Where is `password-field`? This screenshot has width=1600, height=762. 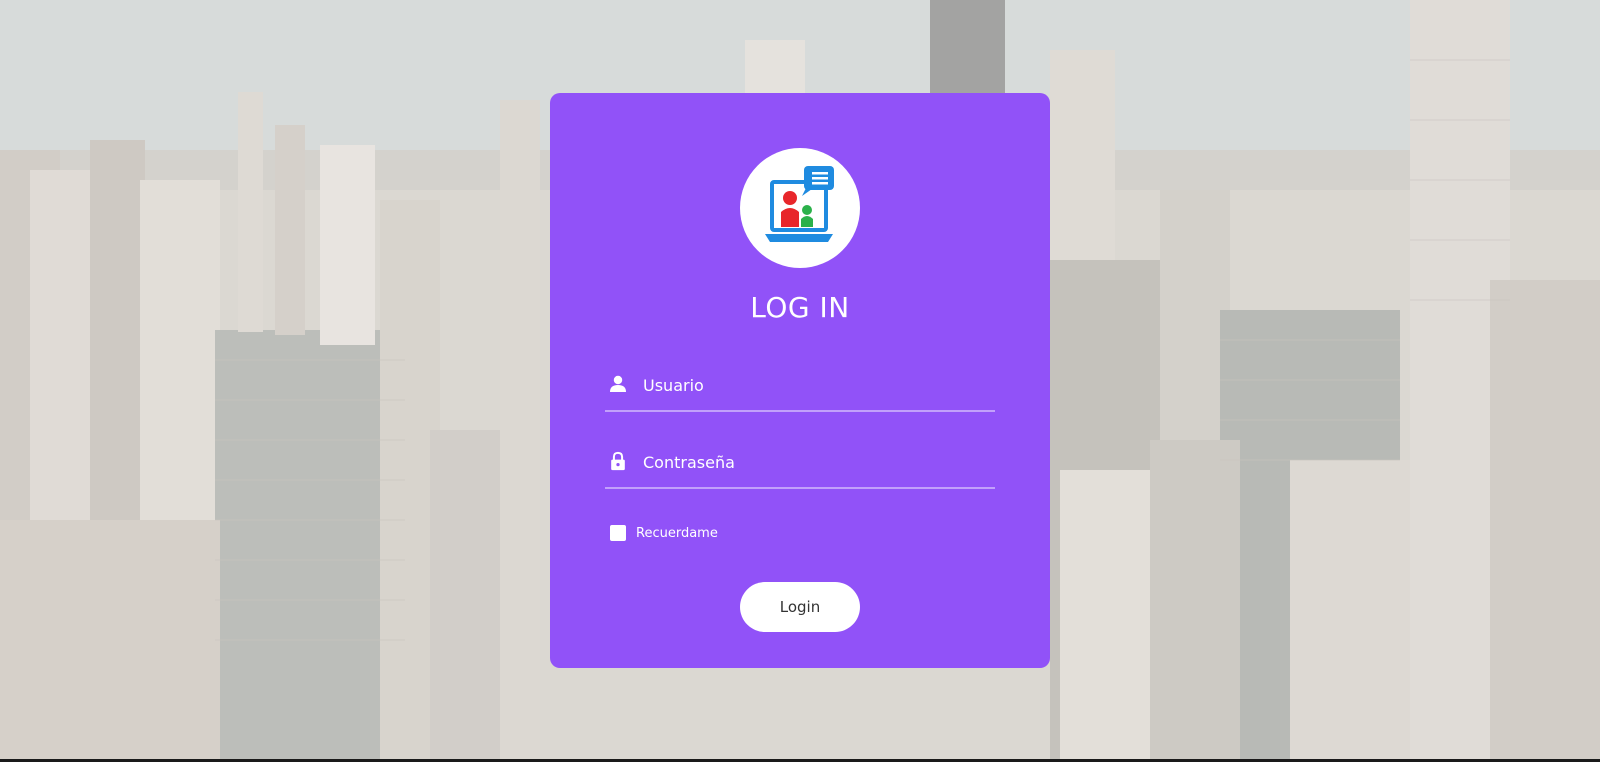
password-field is located at coordinates (800, 466).